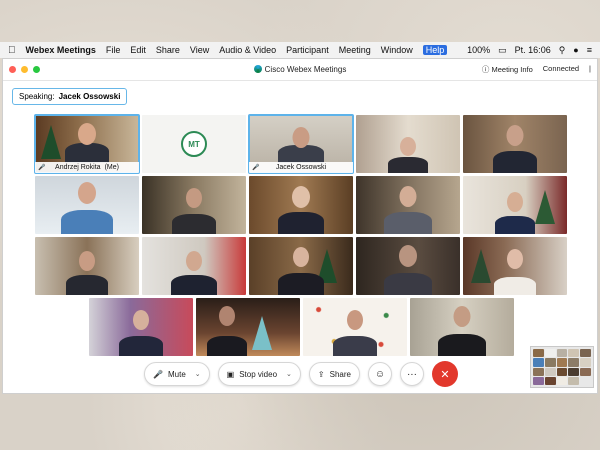 The image size is (600, 450). What do you see at coordinates (177, 374) in the screenshot?
I see `mute-button: 🎤 Mute ⌄` at bounding box center [177, 374].